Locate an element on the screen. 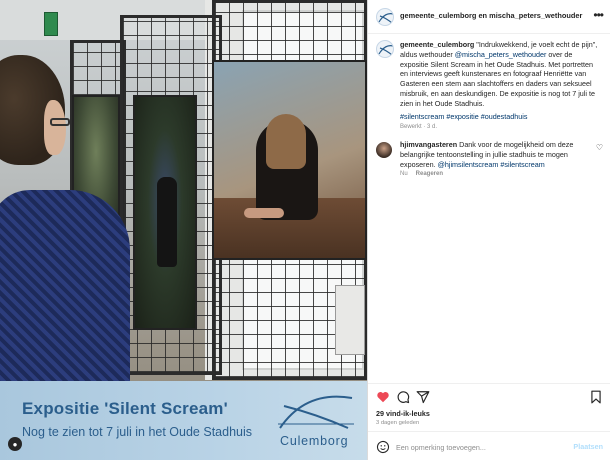 The image size is (610, 460). comment-input is located at coordinates (481, 447).